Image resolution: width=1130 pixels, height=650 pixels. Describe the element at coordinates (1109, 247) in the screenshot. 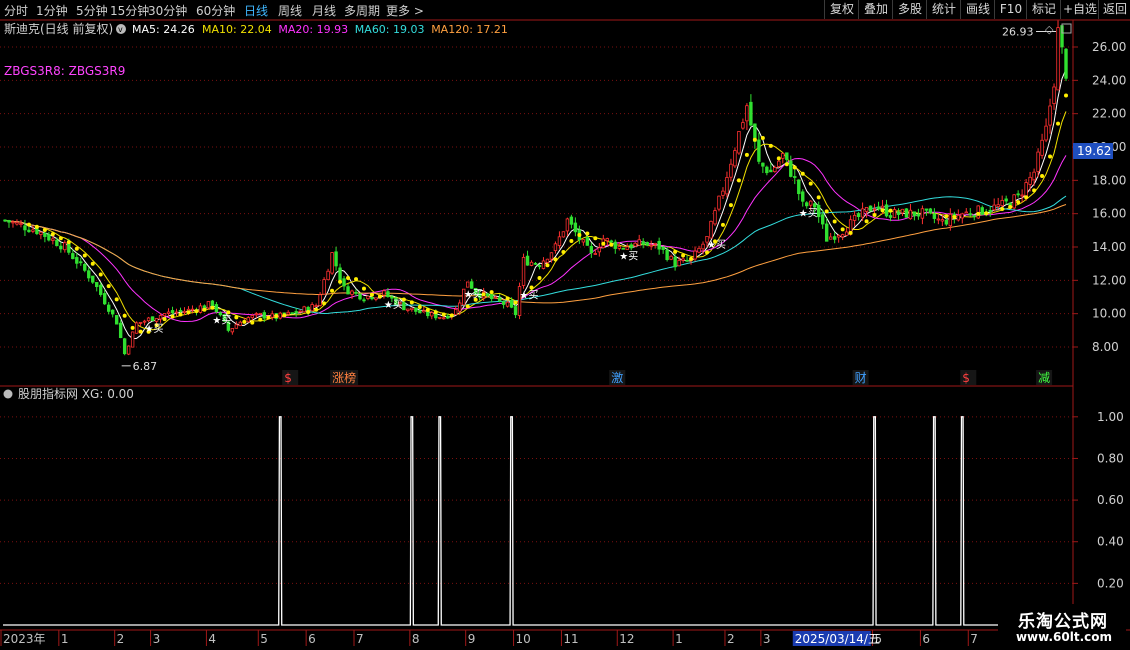

I see `y-tick-label-3: 14.00` at that location.